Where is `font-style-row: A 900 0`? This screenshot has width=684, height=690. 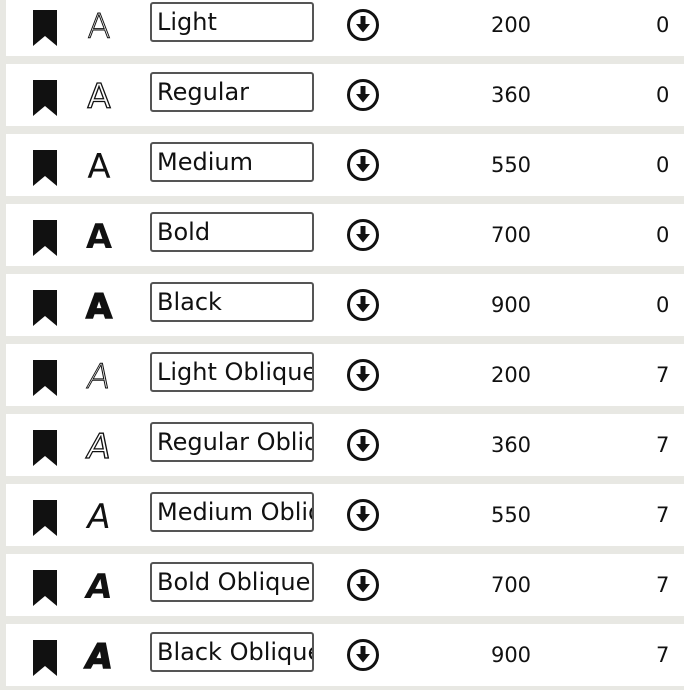
font-style-row: A 900 0 is located at coordinates (345, 305).